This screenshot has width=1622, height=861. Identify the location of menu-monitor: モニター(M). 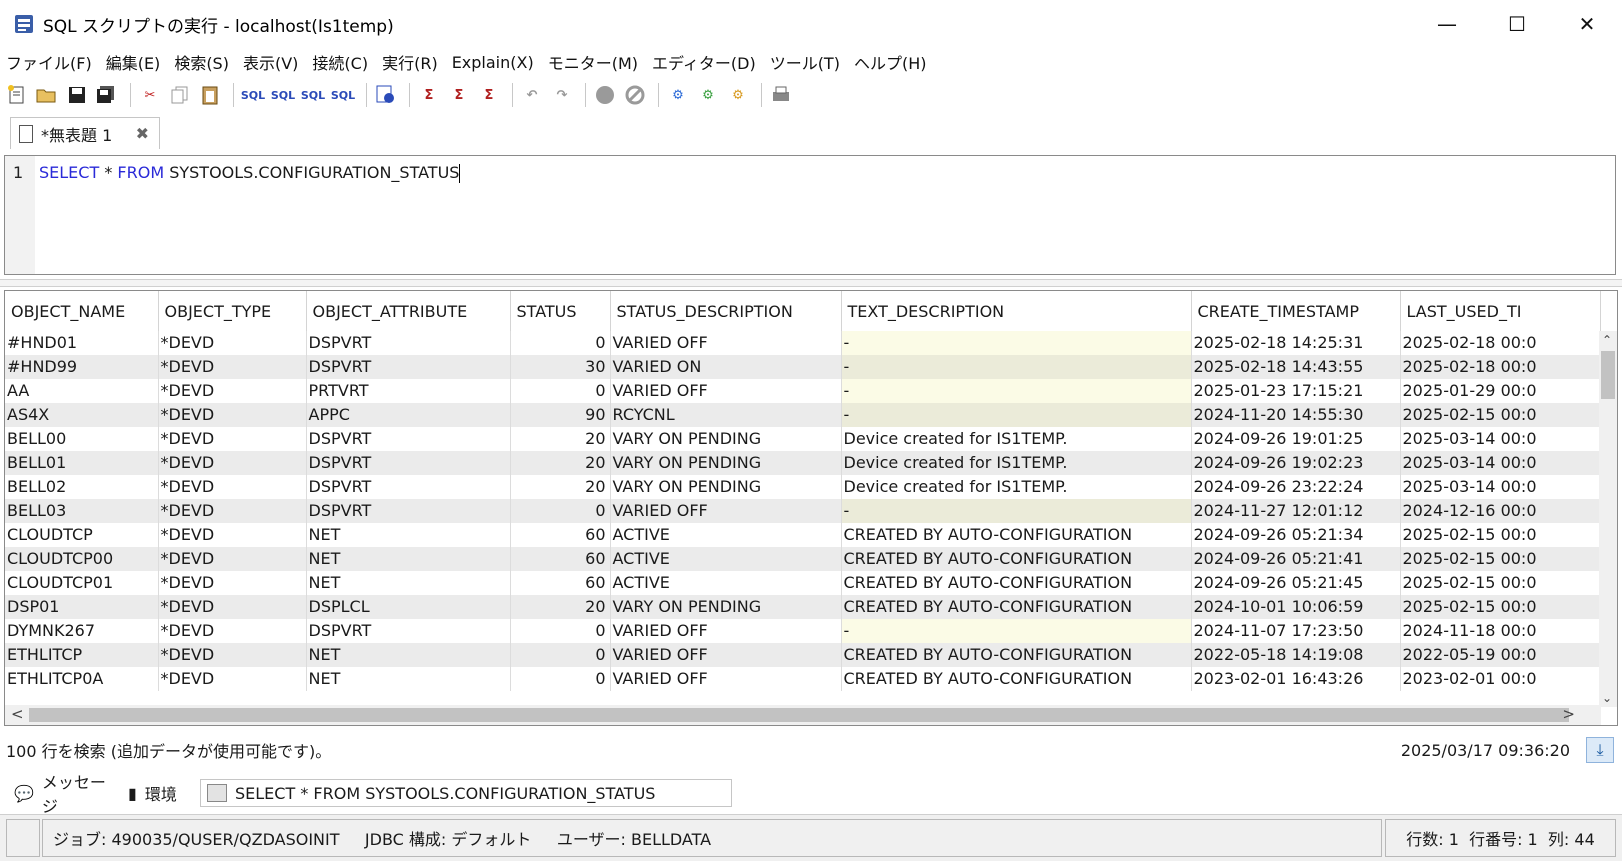
(593, 62).